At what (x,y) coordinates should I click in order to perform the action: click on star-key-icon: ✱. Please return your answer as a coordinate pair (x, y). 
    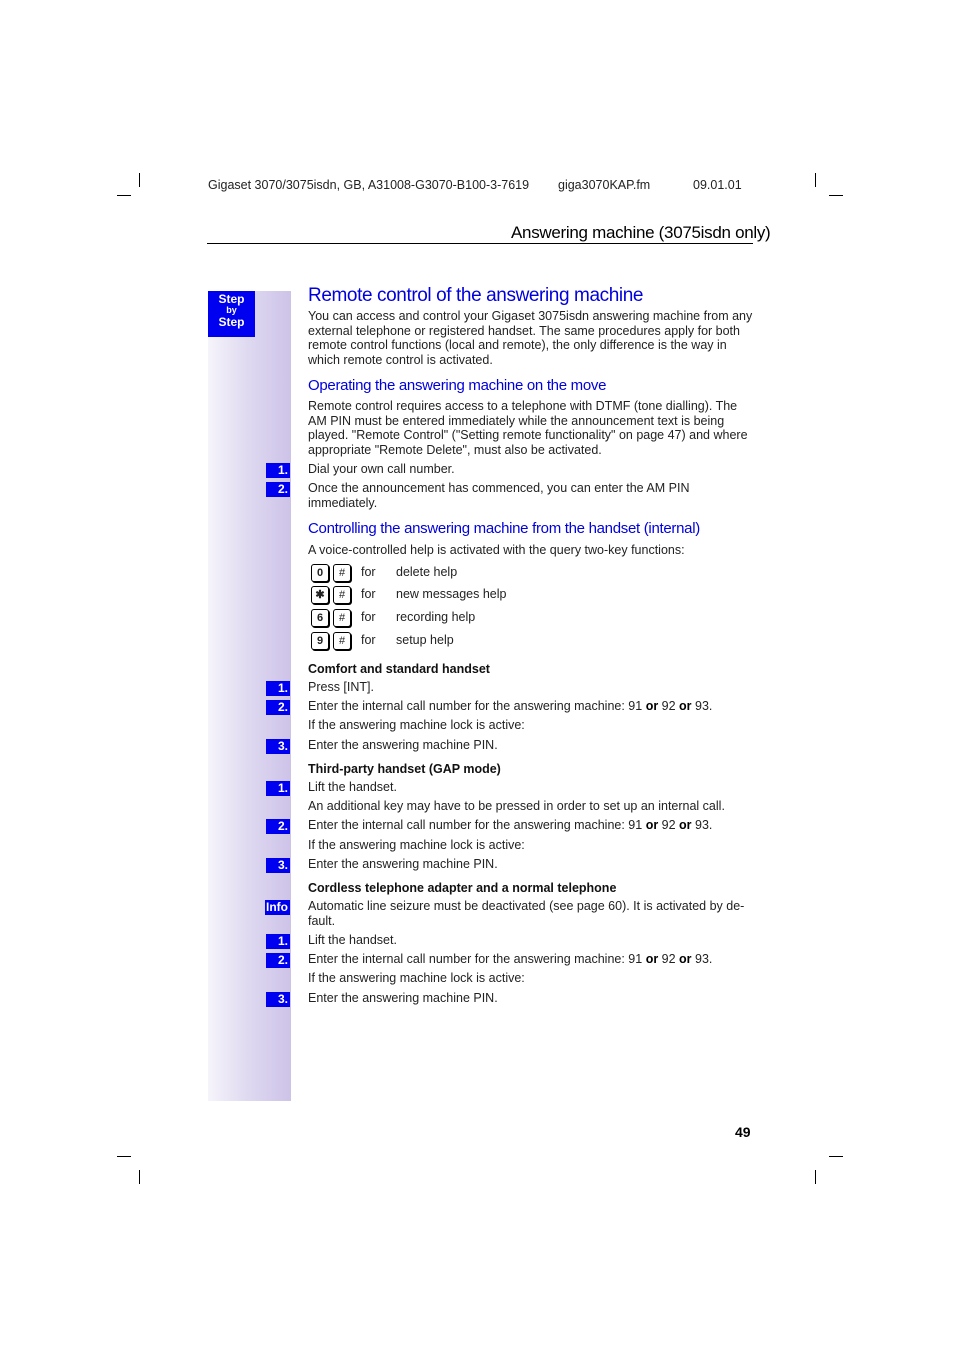
    Looking at the image, I should click on (320, 595).